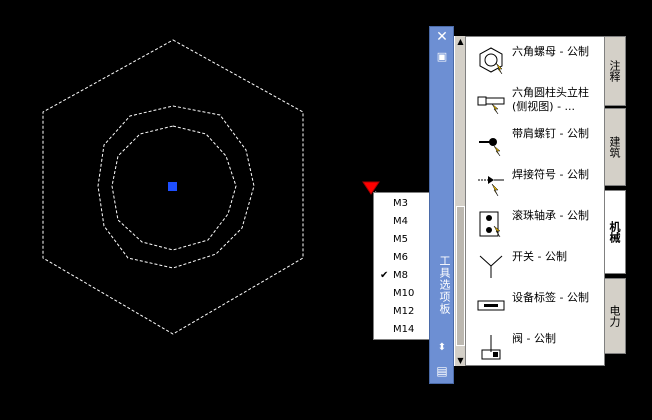 Image resolution: width=652 pixels, height=420 pixels. Describe the element at coordinates (550, 174) in the screenshot. I see `tool-label: 焊接符号 - 公制` at that location.